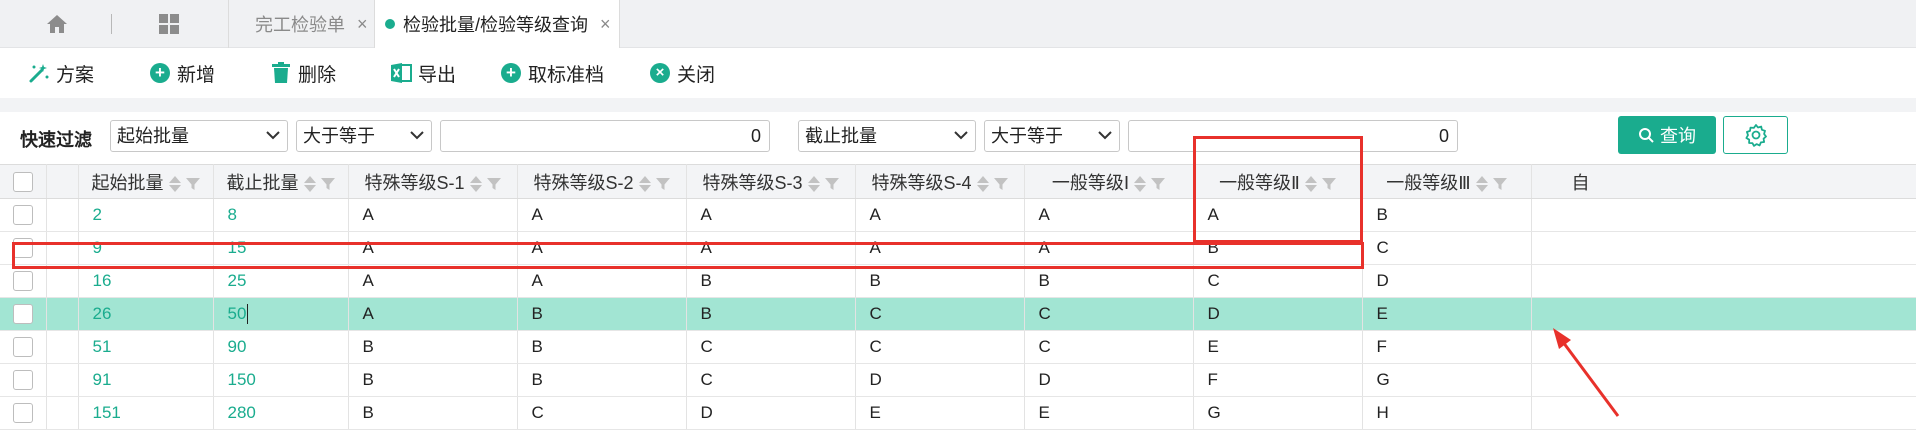  What do you see at coordinates (281, 181) in the screenshot?
I see `header-end-qty: 截止批量` at bounding box center [281, 181].